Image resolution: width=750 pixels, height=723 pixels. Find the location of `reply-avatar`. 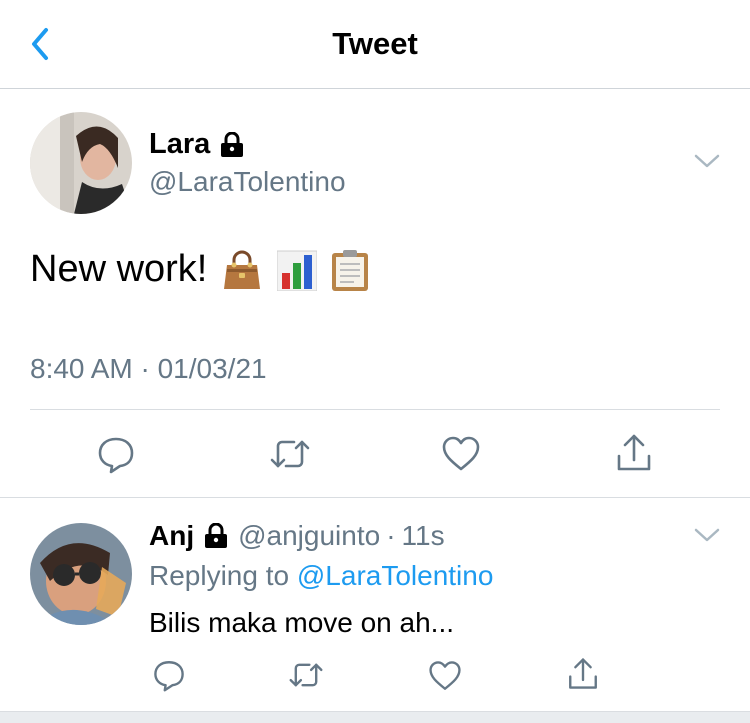

reply-avatar is located at coordinates (81, 574).